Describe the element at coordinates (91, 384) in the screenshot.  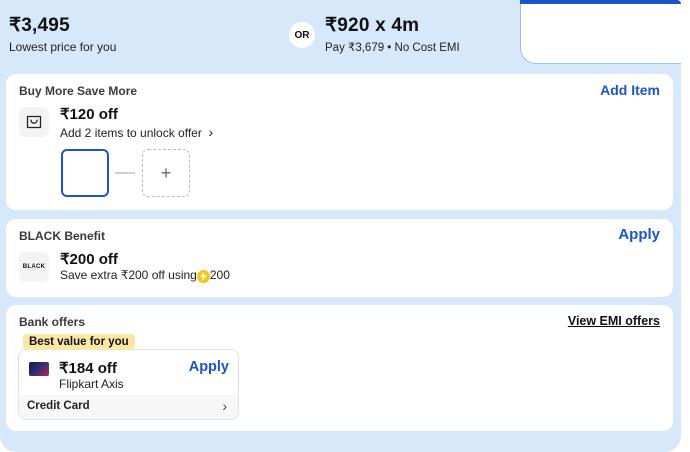
I see `bank-name: Flipkart Axis` at that location.